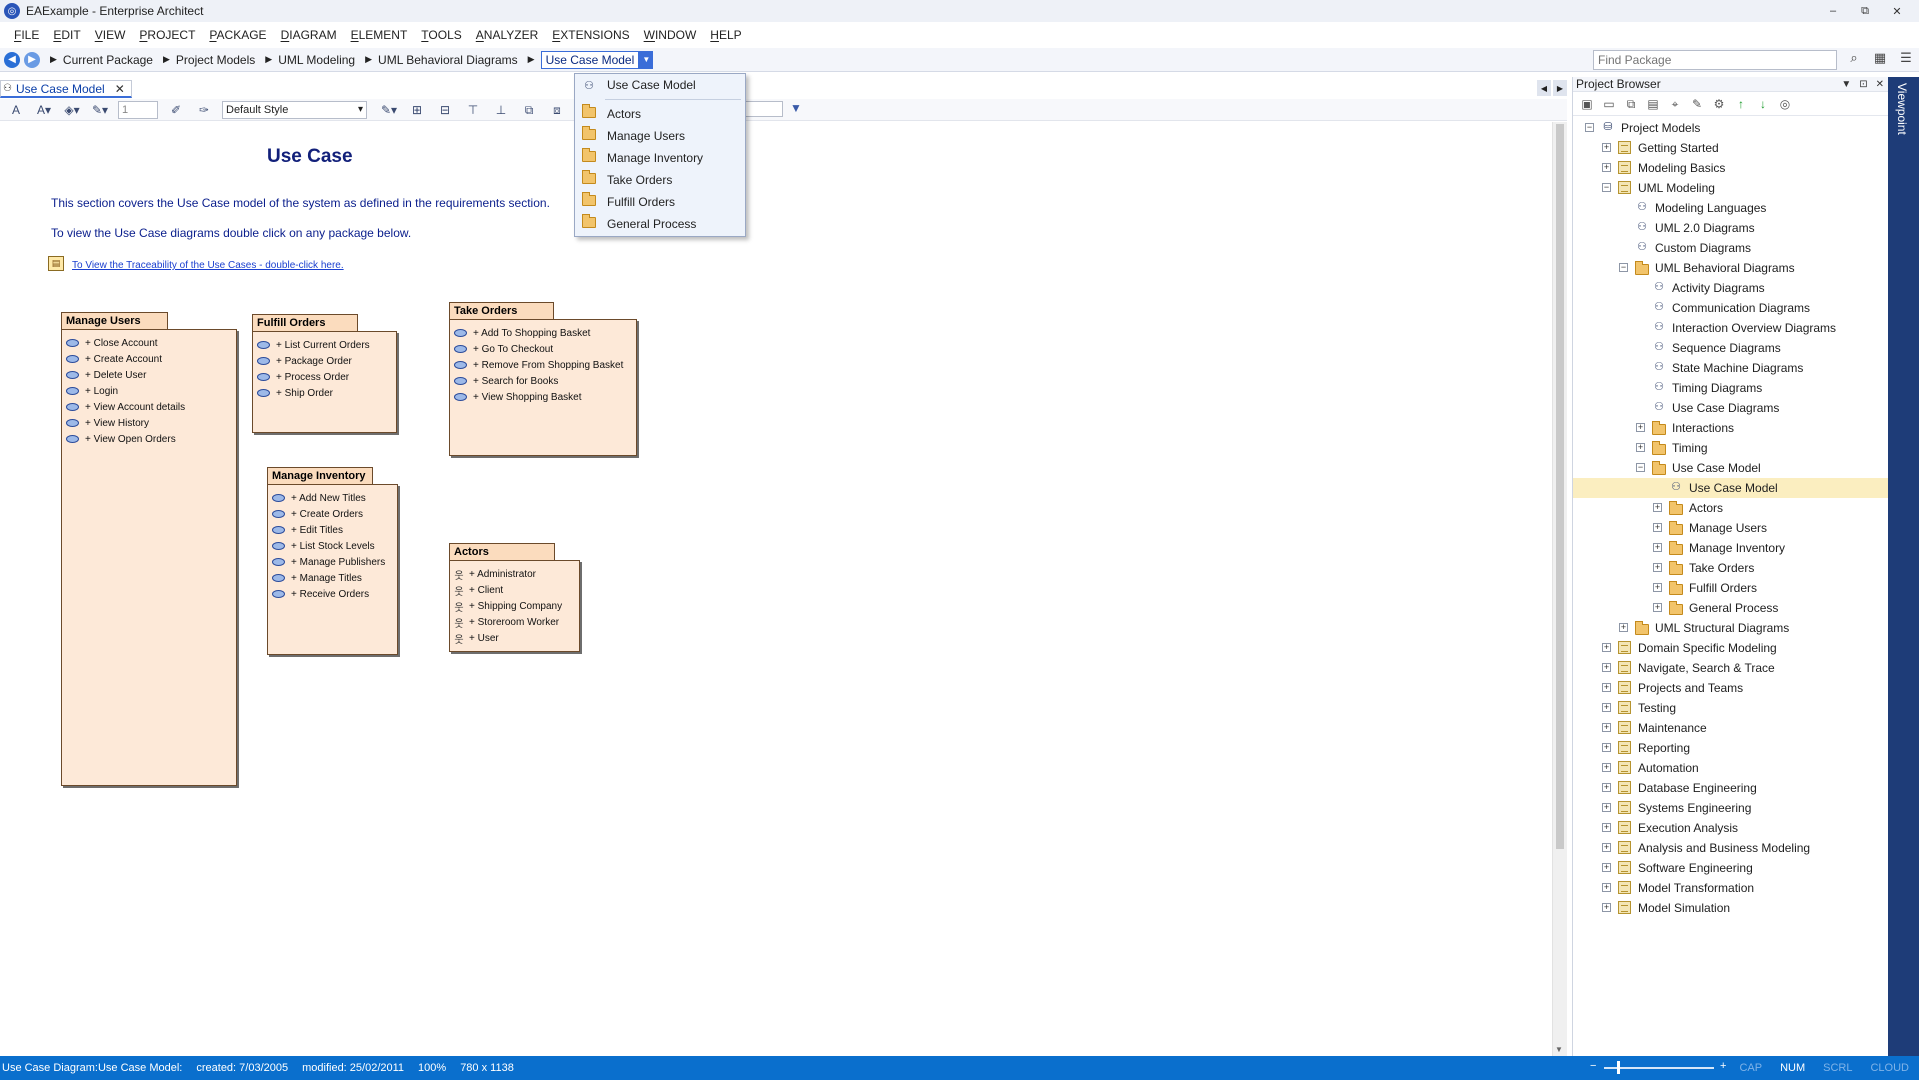 The image size is (1919, 1080). I want to click on new-model-icon: ▣, so click(1587, 104).